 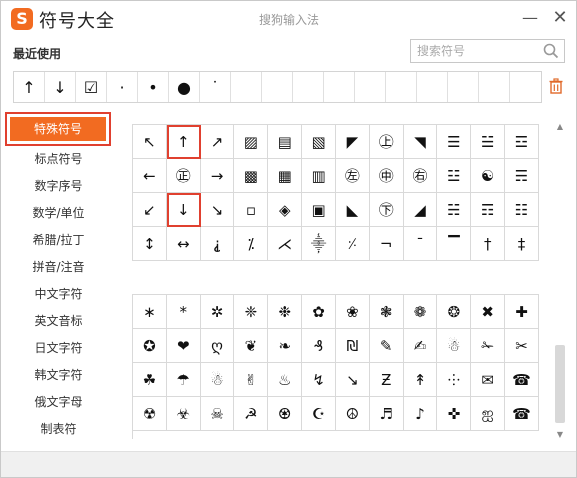 What do you see at coordinates (560, 435) in the screenshot?
I see `scroll-down-icon: ▼` at bounding box center [560, 435].